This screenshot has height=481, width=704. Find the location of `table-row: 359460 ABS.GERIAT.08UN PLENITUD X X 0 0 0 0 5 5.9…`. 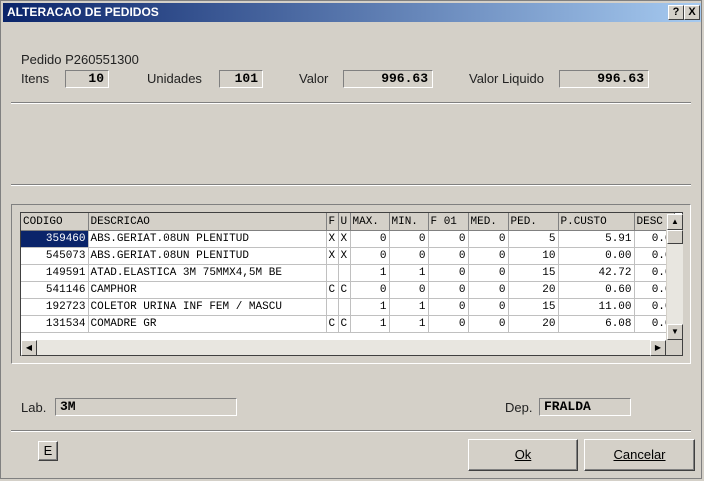

table-row: 359460 ABS.GERIAT.08UN PLENITUD X X 0 0 0 0 5 5.9… is located at coordinates (348, 239).